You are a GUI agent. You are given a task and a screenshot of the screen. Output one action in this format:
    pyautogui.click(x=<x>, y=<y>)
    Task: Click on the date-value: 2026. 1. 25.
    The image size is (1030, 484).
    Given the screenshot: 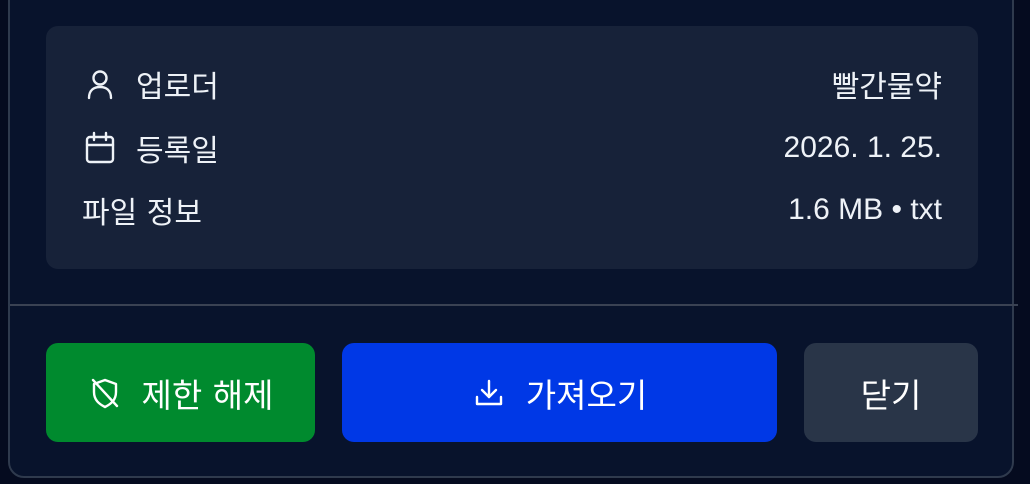 What is the action you would take?
    pyautogui.click(x=862, y=147)
    